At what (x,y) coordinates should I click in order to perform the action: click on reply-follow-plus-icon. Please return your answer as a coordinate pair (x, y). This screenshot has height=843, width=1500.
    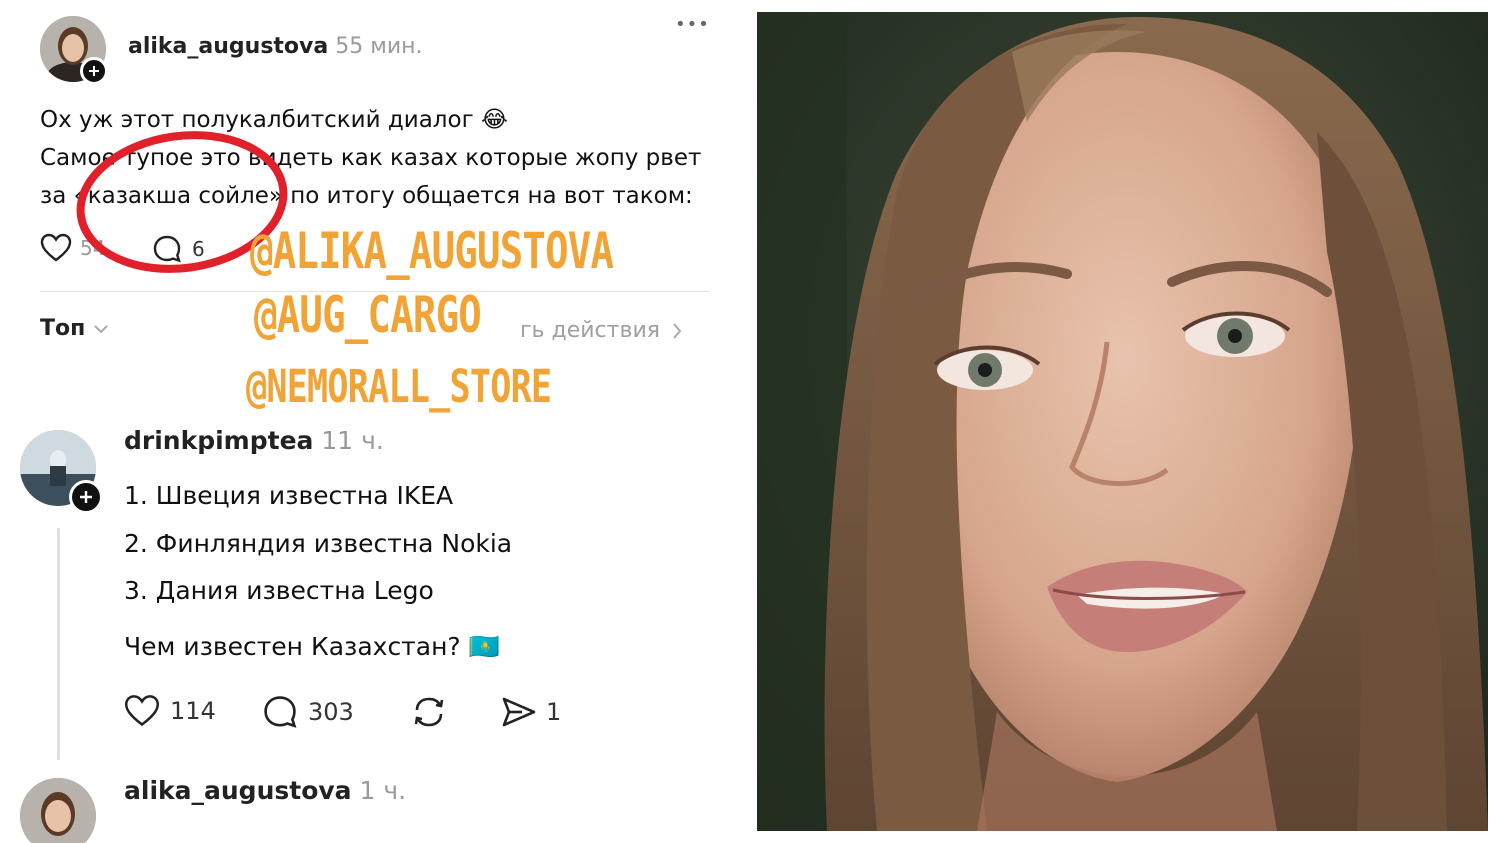
    Looking at the image, I should click on (86, 497).